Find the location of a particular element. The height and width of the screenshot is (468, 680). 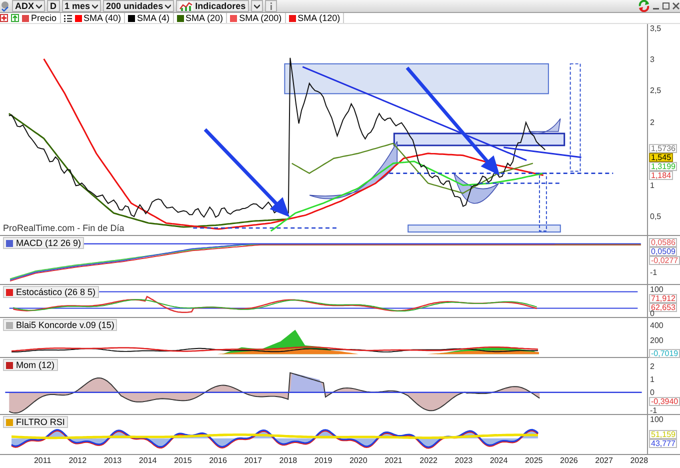

status-icon is located at coordinates (5, 6).